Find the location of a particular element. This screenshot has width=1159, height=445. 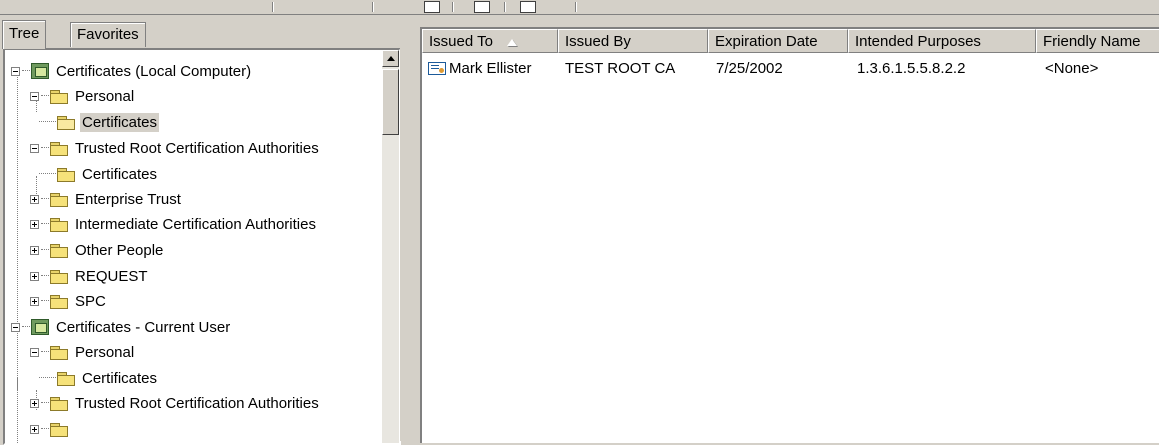

scroll-up-button is located at coordinates (390, 58).